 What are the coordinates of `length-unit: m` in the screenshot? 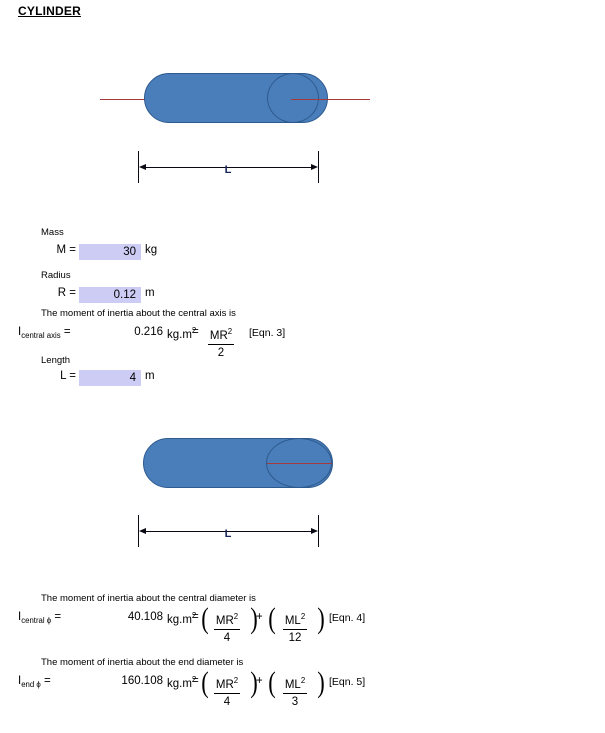 It's located at (150, 376).